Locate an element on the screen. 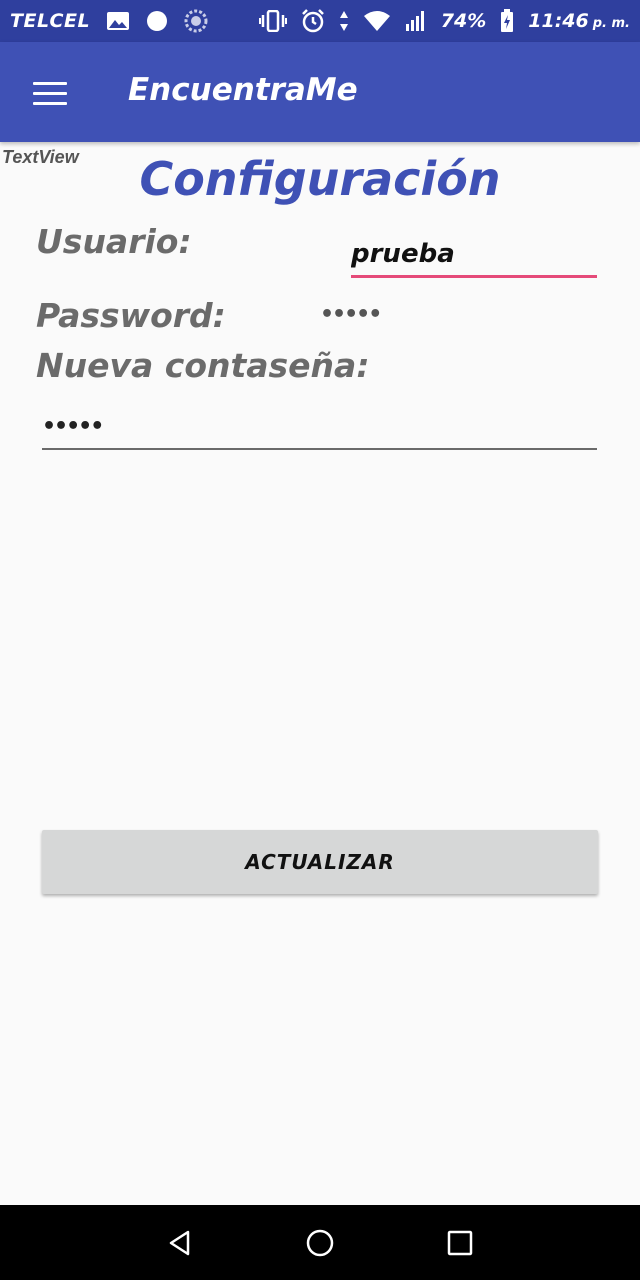 The width and height of the screenshot is (640, 1280). username-label: Usuario: is located at coordinates (114, 241).